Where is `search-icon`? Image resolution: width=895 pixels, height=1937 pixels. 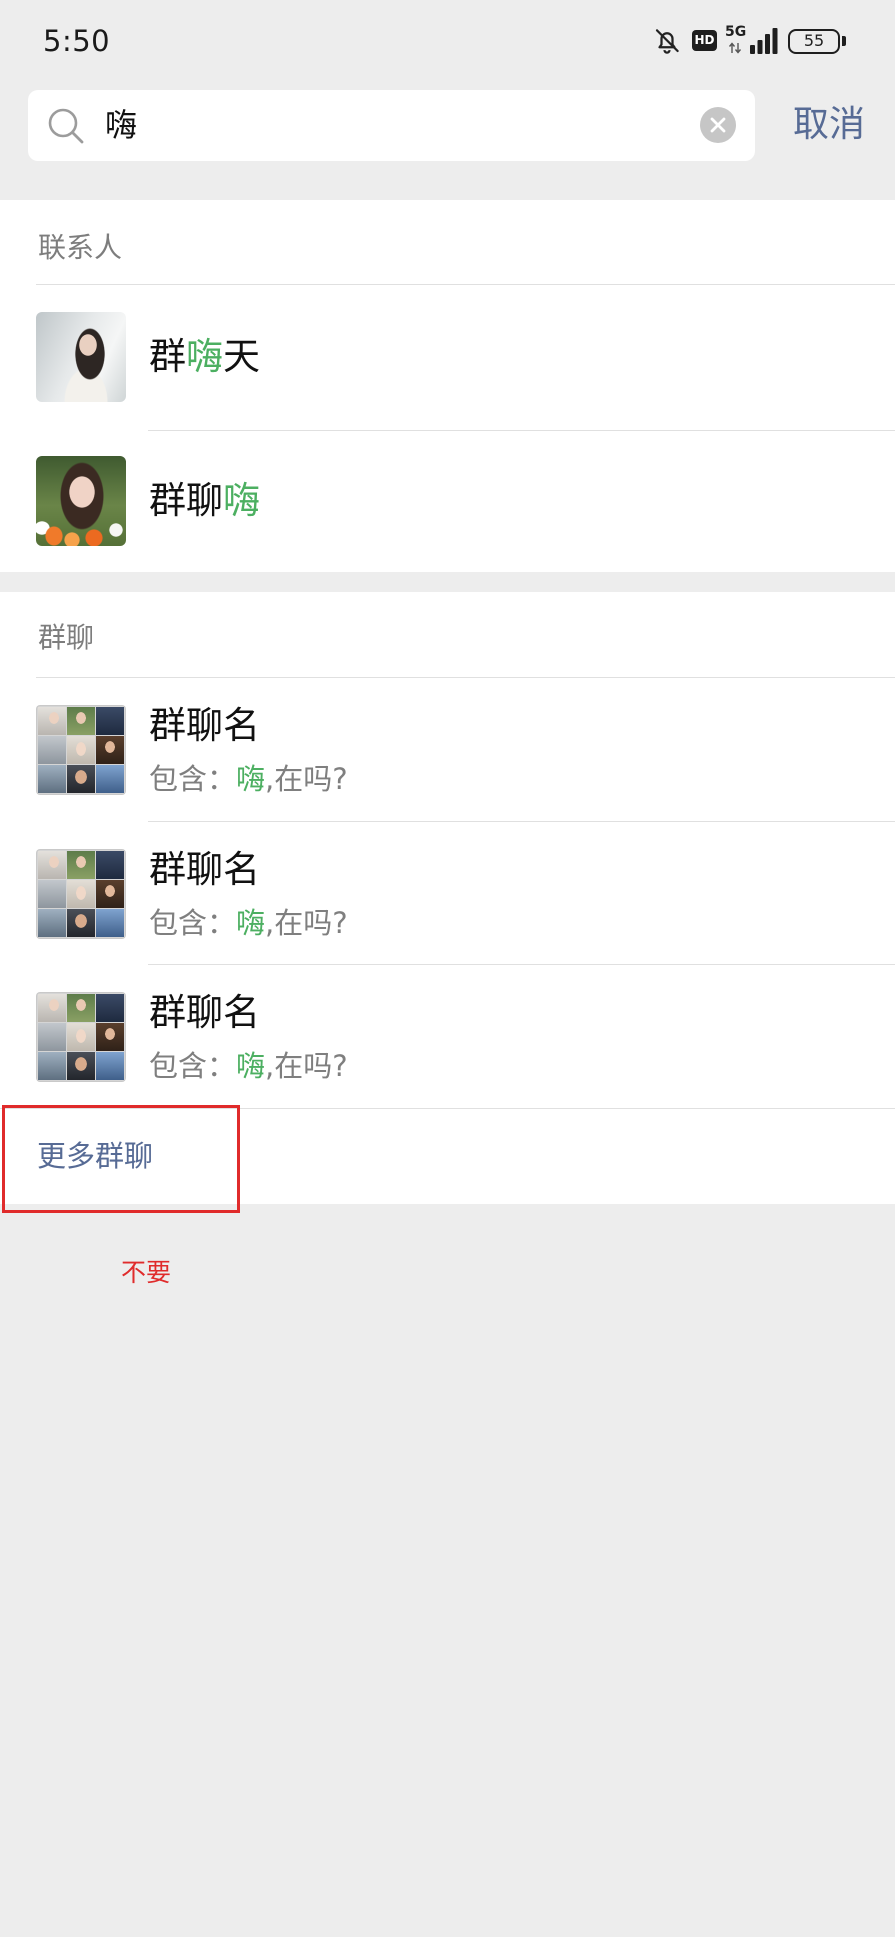 search-icon is located at coordinates (66, 126).